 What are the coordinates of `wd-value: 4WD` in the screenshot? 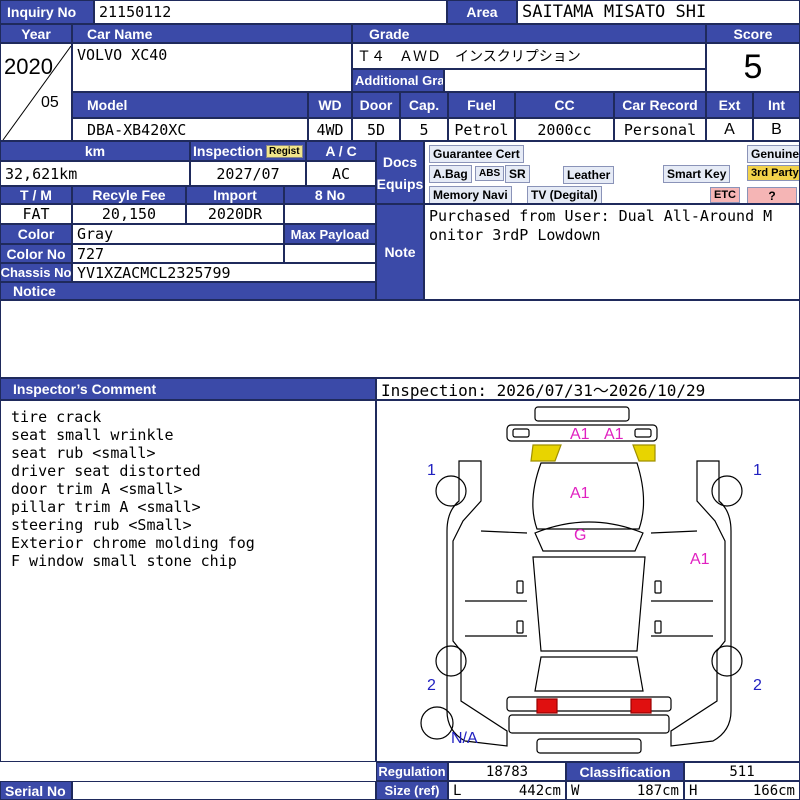 It's located at (330, 129).